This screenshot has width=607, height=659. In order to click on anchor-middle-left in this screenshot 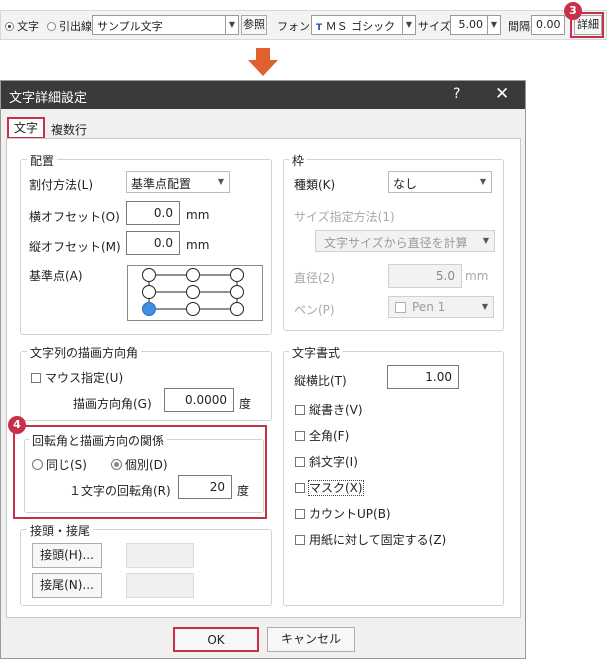, I will do `click(149, 292)`.